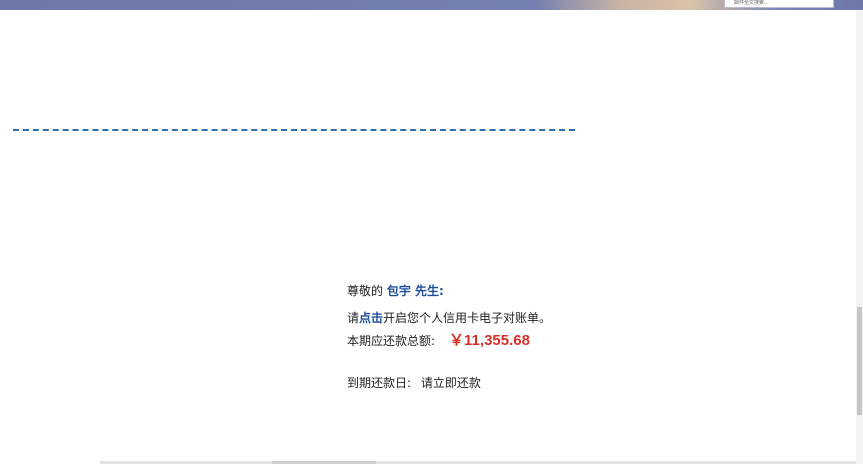 This screenshot has height=464, width=863. What do you see at coordinates (353, 318) in the screenshot?
I see `open-prefix: 请` at bounding box center [353, 318].